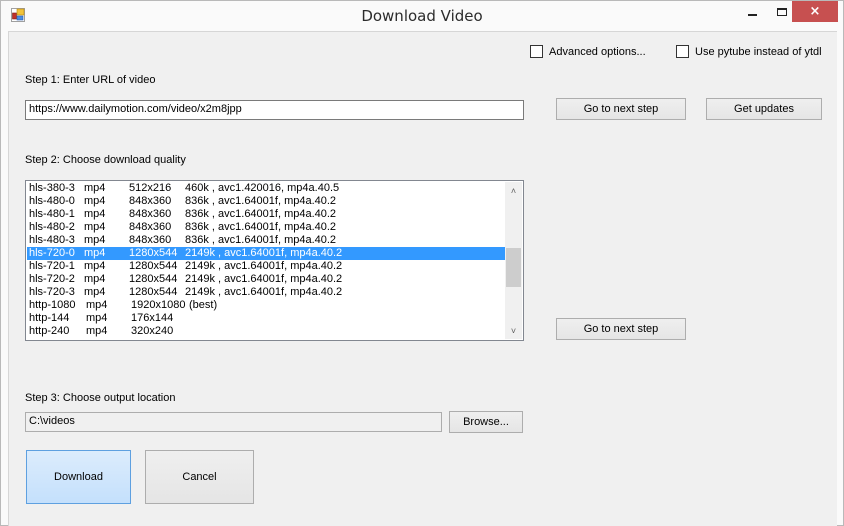 The height and width of the screenshot is (526, 844). I want to click on step1-next-step-button: Go to next step, so click(621, 109).